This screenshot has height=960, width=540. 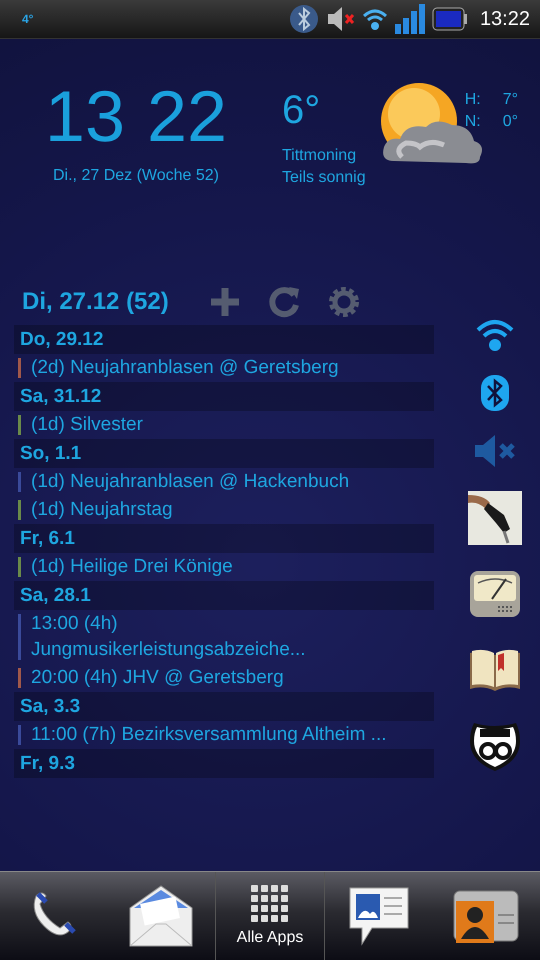 What do you see at coordinates (270, 904) in the screenshot?
I see `app-grid-icon` at bounding box center [270, 904].